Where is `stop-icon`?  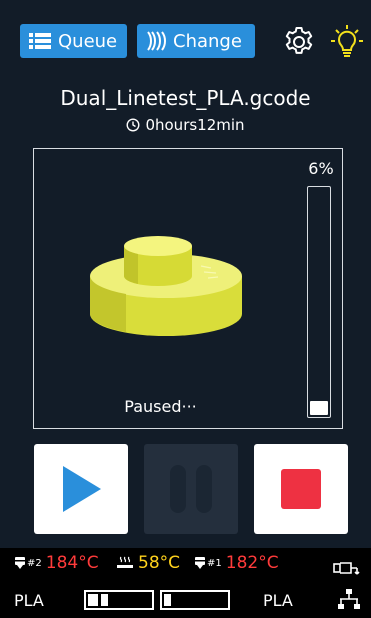
stop-icon is located at coordinates (301, 489).